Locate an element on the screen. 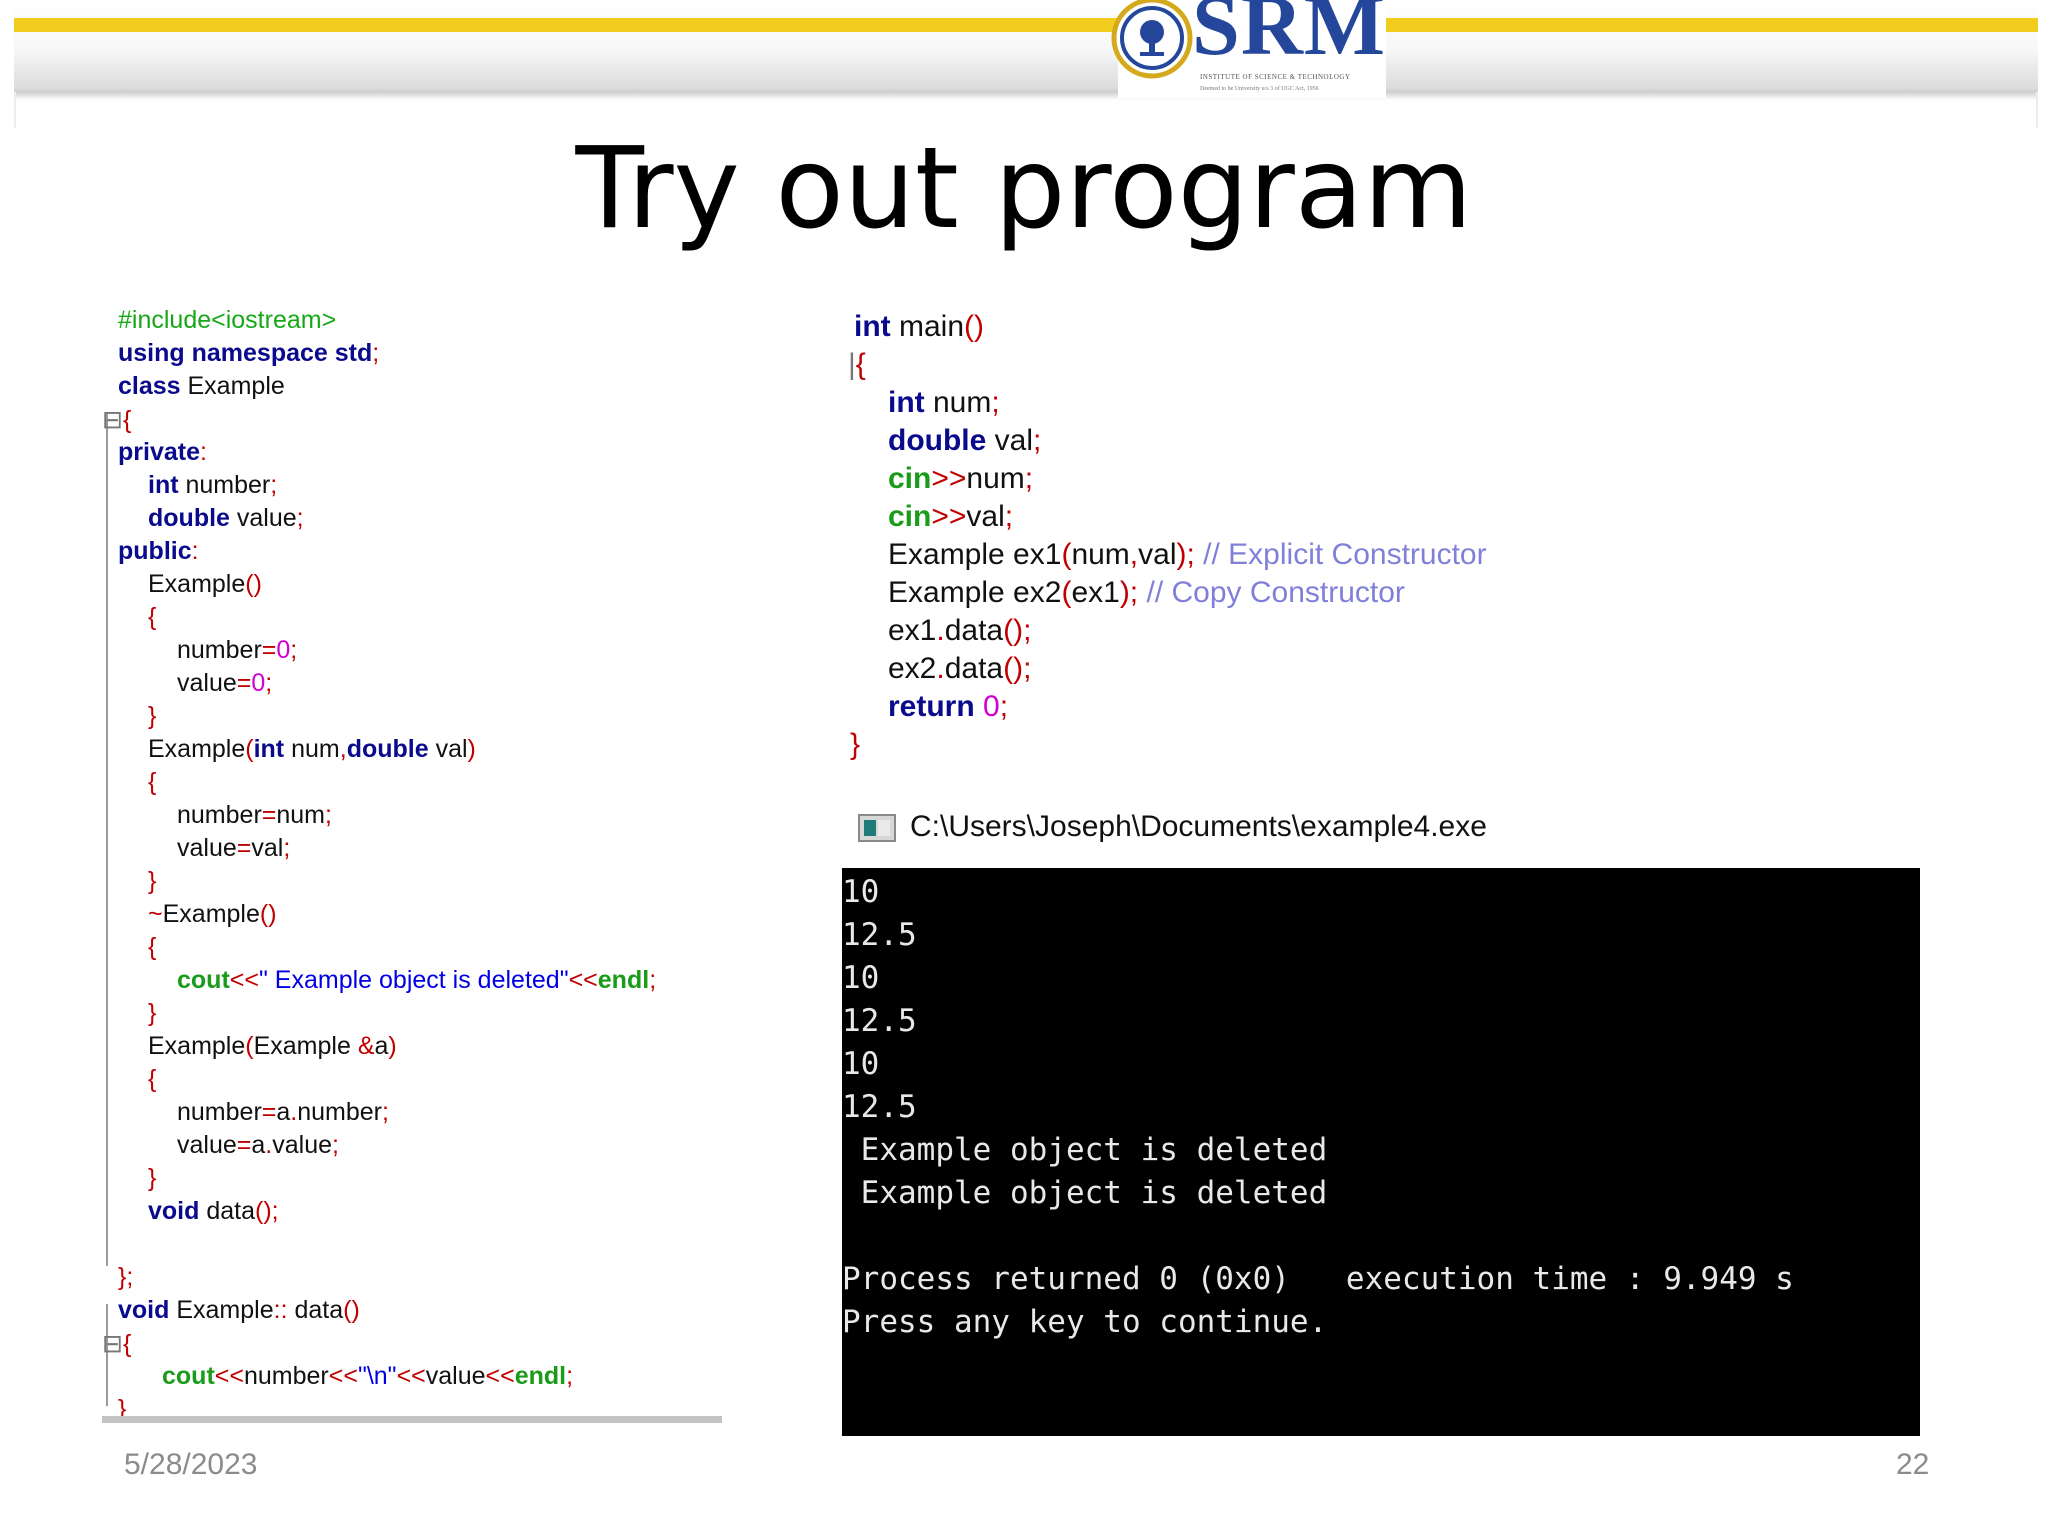 This screenshot has width=2048, height=1536. panel-shadow is located at coordinates (412, 1419).